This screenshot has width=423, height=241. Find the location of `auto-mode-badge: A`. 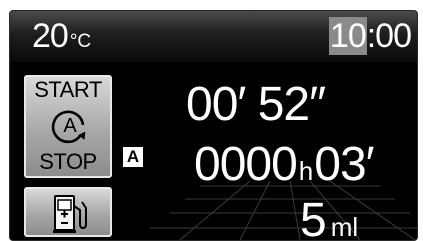

auto-mode-badge: A is located at coordinates (133, 157).